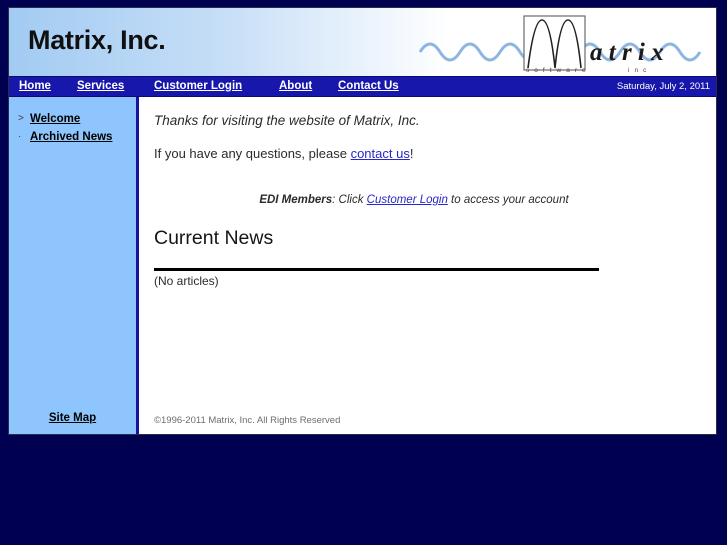  I want to click on logo-subtitle-software: s o f t w a r e, so click(556, 70).